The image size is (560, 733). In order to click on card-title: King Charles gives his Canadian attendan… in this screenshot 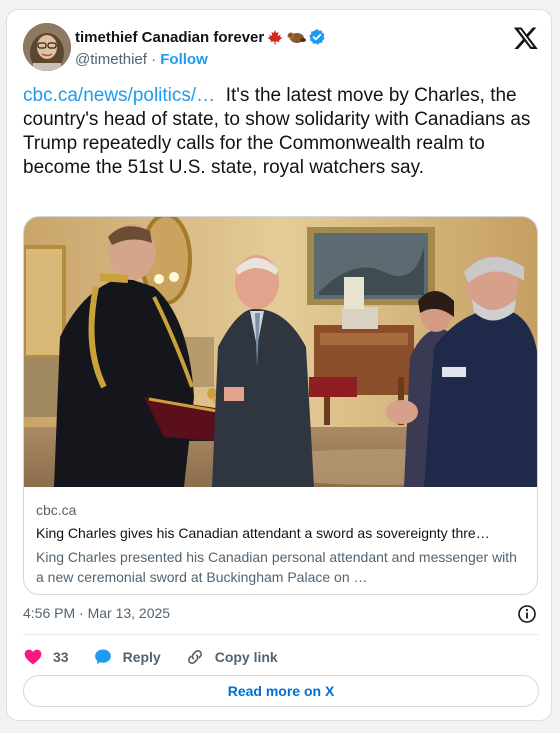, I will do `click(263, 533)`.